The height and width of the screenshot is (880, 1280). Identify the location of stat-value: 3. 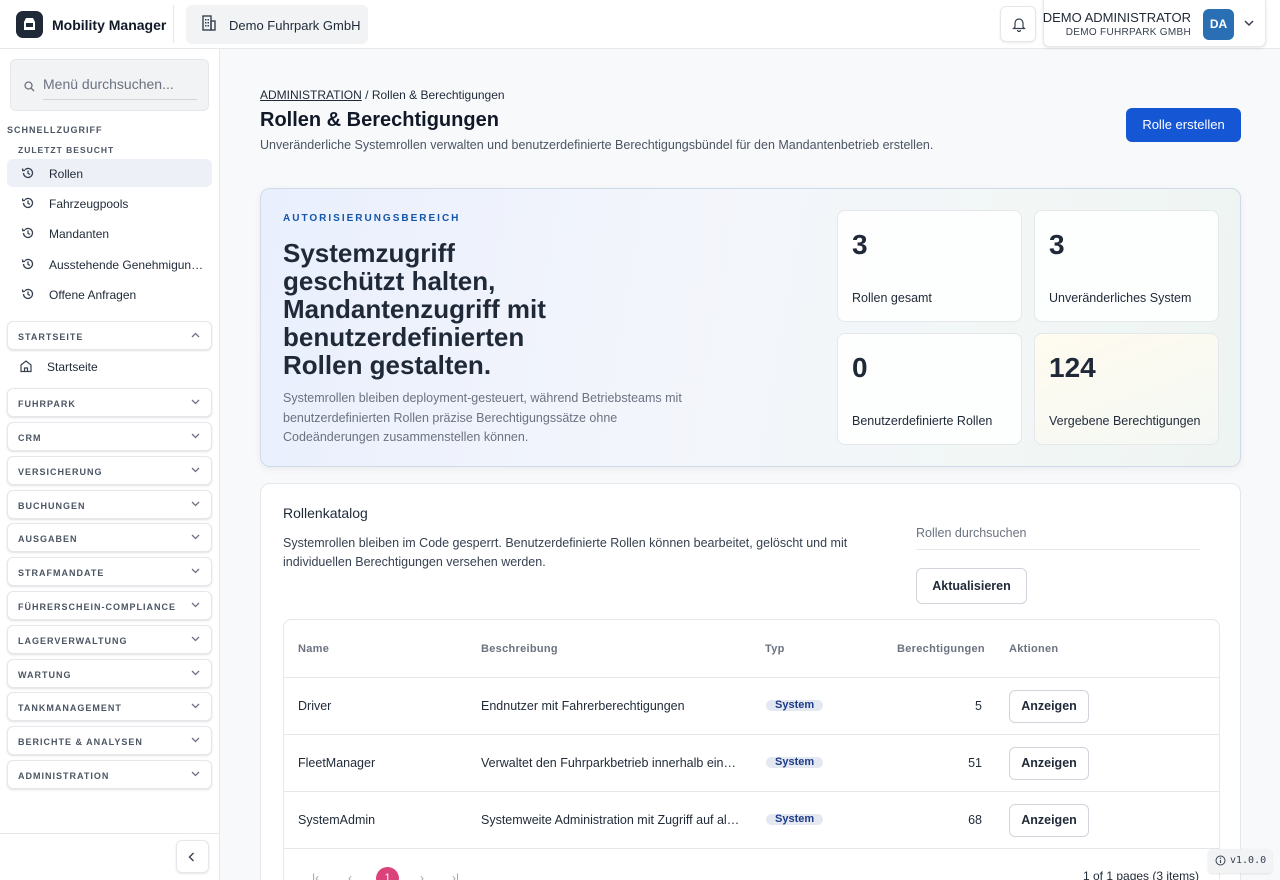
(860, 244).